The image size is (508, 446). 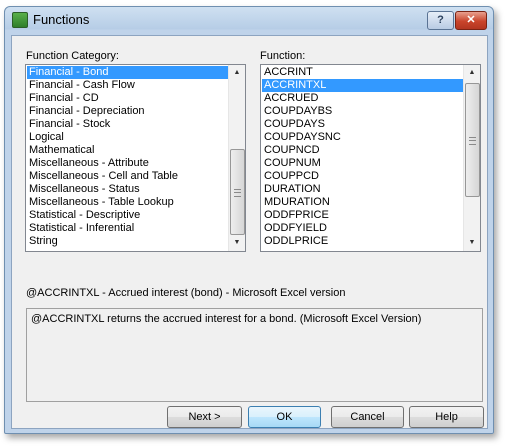 What do you see at coordinates (127, 137) in the screenshot?
I see `category-list-item: Logical` at bounding box center [127, 137].